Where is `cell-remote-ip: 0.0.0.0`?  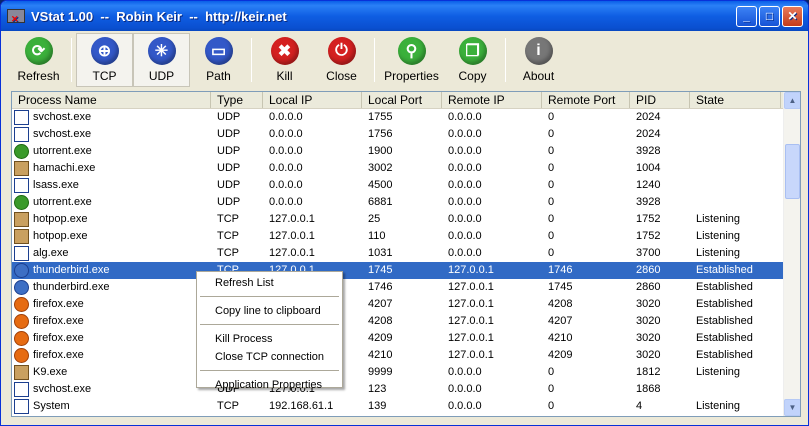 cell-remote-ip: 0.0.0.0 is located at coordinates (492, 117).